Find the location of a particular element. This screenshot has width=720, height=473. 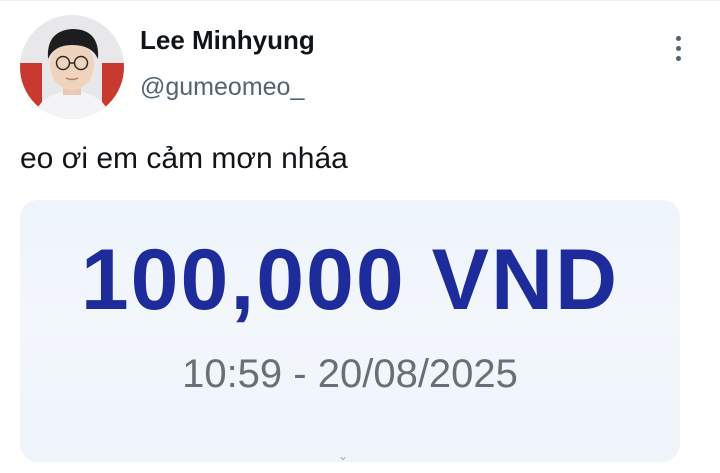

chevron-down-icon: ⌄ is located at coordinates (343, 455).